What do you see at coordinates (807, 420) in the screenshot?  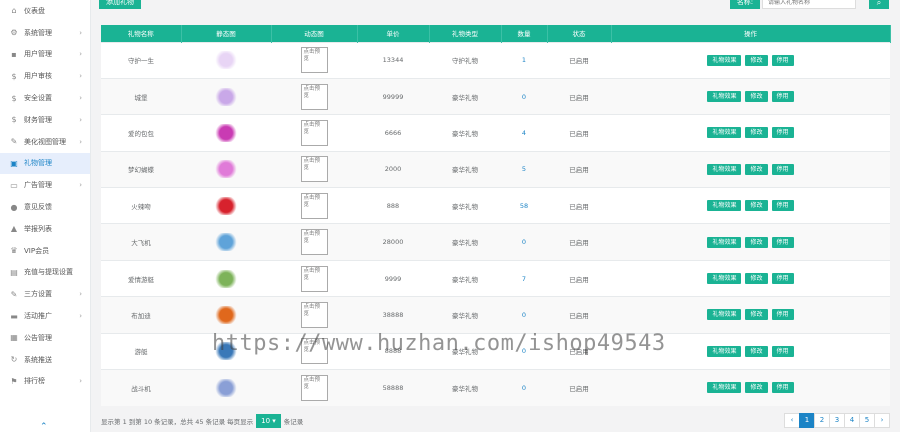 I see `page-button: 1` at bounding box center [807, 420].